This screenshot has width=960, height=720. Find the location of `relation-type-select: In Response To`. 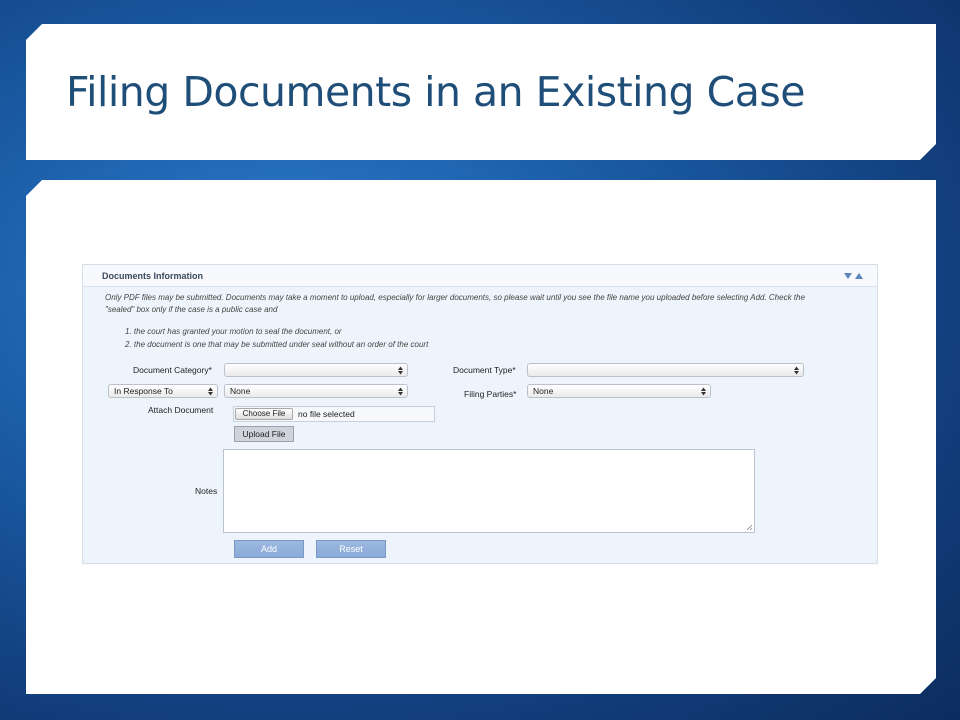

relation-type-select: In Response To is located at coordinates (163, 391).